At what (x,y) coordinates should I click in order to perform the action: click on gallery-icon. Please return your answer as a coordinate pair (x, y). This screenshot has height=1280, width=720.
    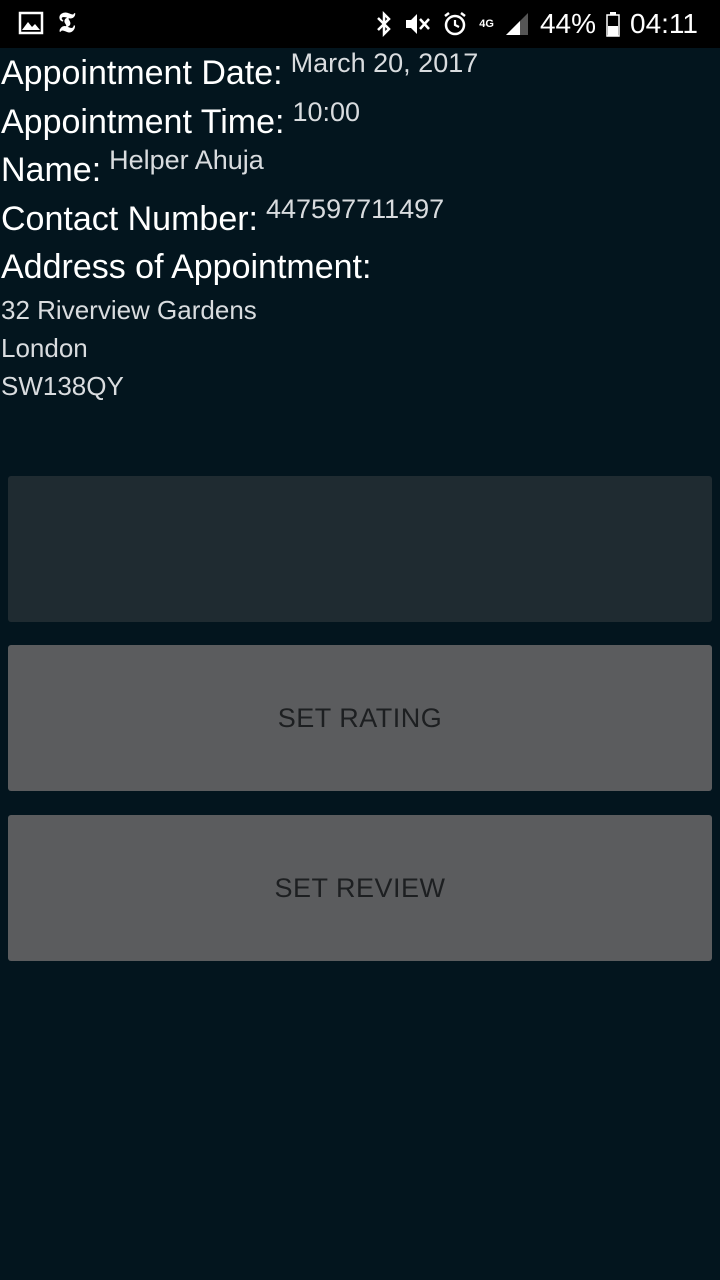
    Looking at the image, I should click on (31, 23).